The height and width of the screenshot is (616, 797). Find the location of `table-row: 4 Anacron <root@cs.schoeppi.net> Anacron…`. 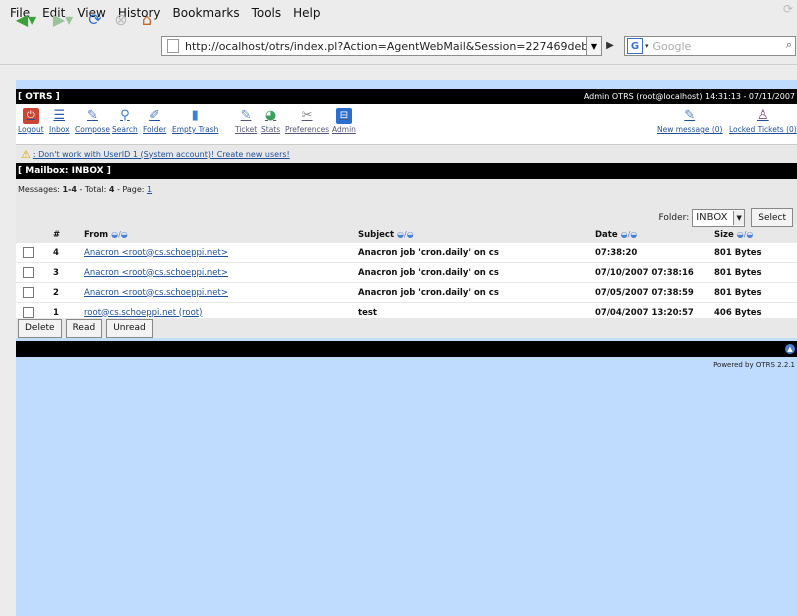

table-row: 4 Anacron <root@cs.schoeppi.net> Anacron… is located at coordinates (406, 253).